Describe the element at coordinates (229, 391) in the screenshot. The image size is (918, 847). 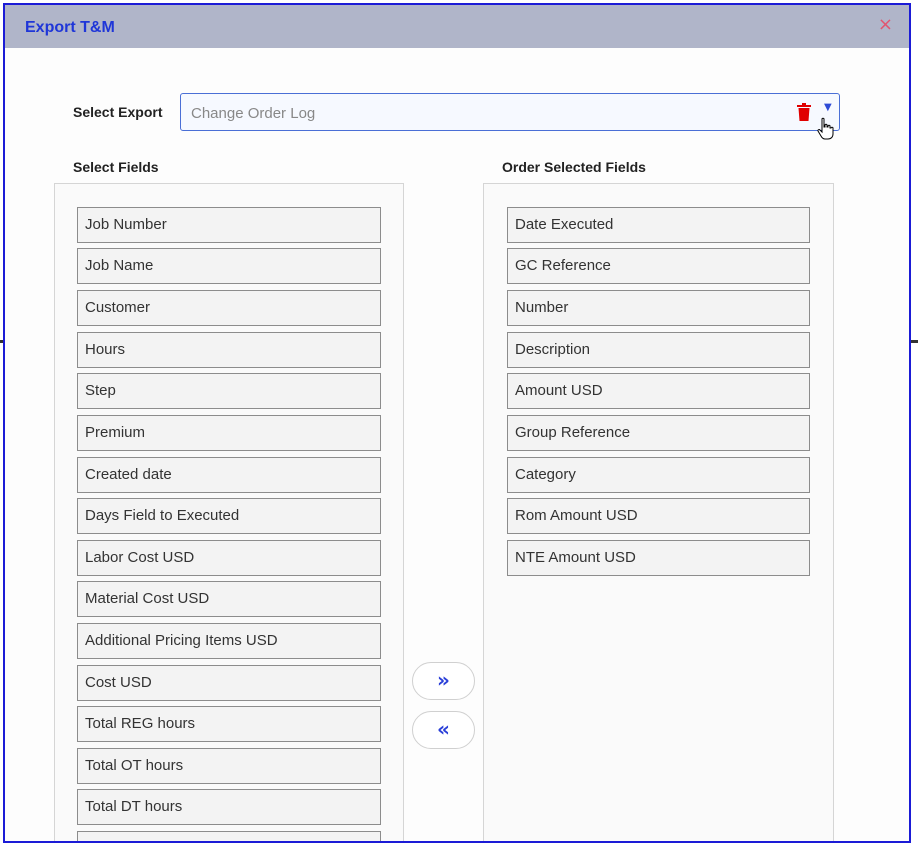
I see `list-item: Step` at that location.